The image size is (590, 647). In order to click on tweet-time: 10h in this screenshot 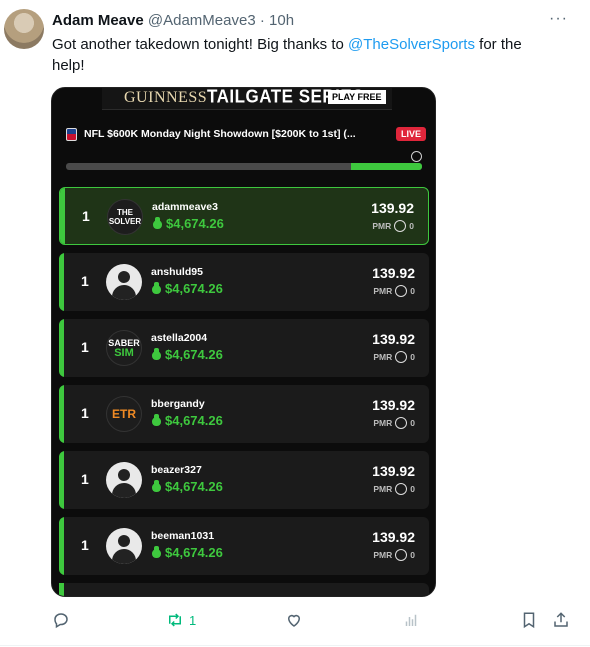, I will do `click(281, 20)`.